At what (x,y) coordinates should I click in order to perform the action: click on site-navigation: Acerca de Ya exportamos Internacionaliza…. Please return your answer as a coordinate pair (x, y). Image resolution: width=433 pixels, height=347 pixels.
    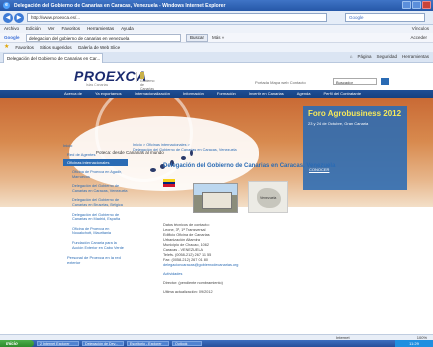
    Looking at the image, I should click on (216, 94).